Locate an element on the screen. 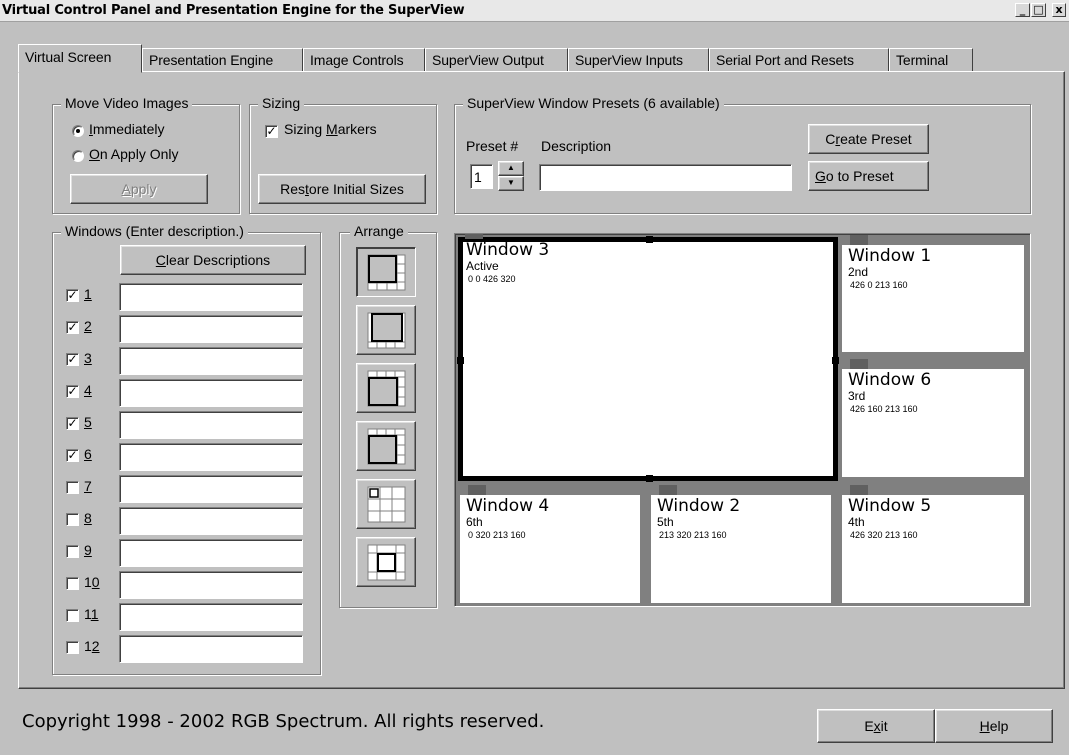 The image size is (1069, 755). window-3-tile: Window 3 Active 0 0 426 320 is located at coordinates (648, 358).